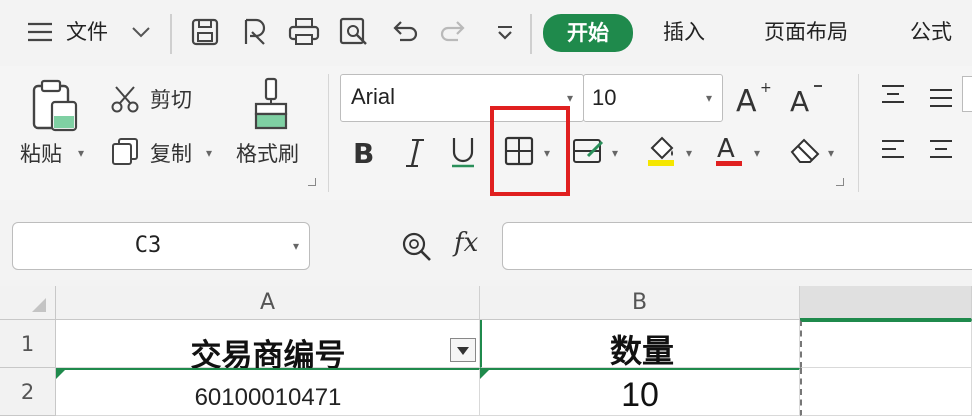 Image resolution: width=972 pixels, height=416 pixels. I want to click on column-header-b: B, so click(640, 303).